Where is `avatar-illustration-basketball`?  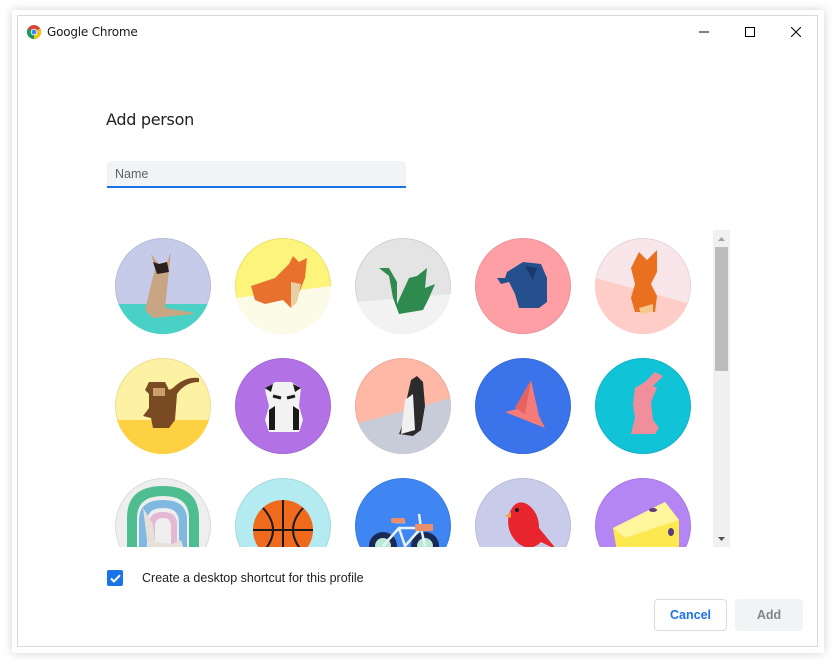 avatar-illustration-basketball is located at coordinates (283, 512).